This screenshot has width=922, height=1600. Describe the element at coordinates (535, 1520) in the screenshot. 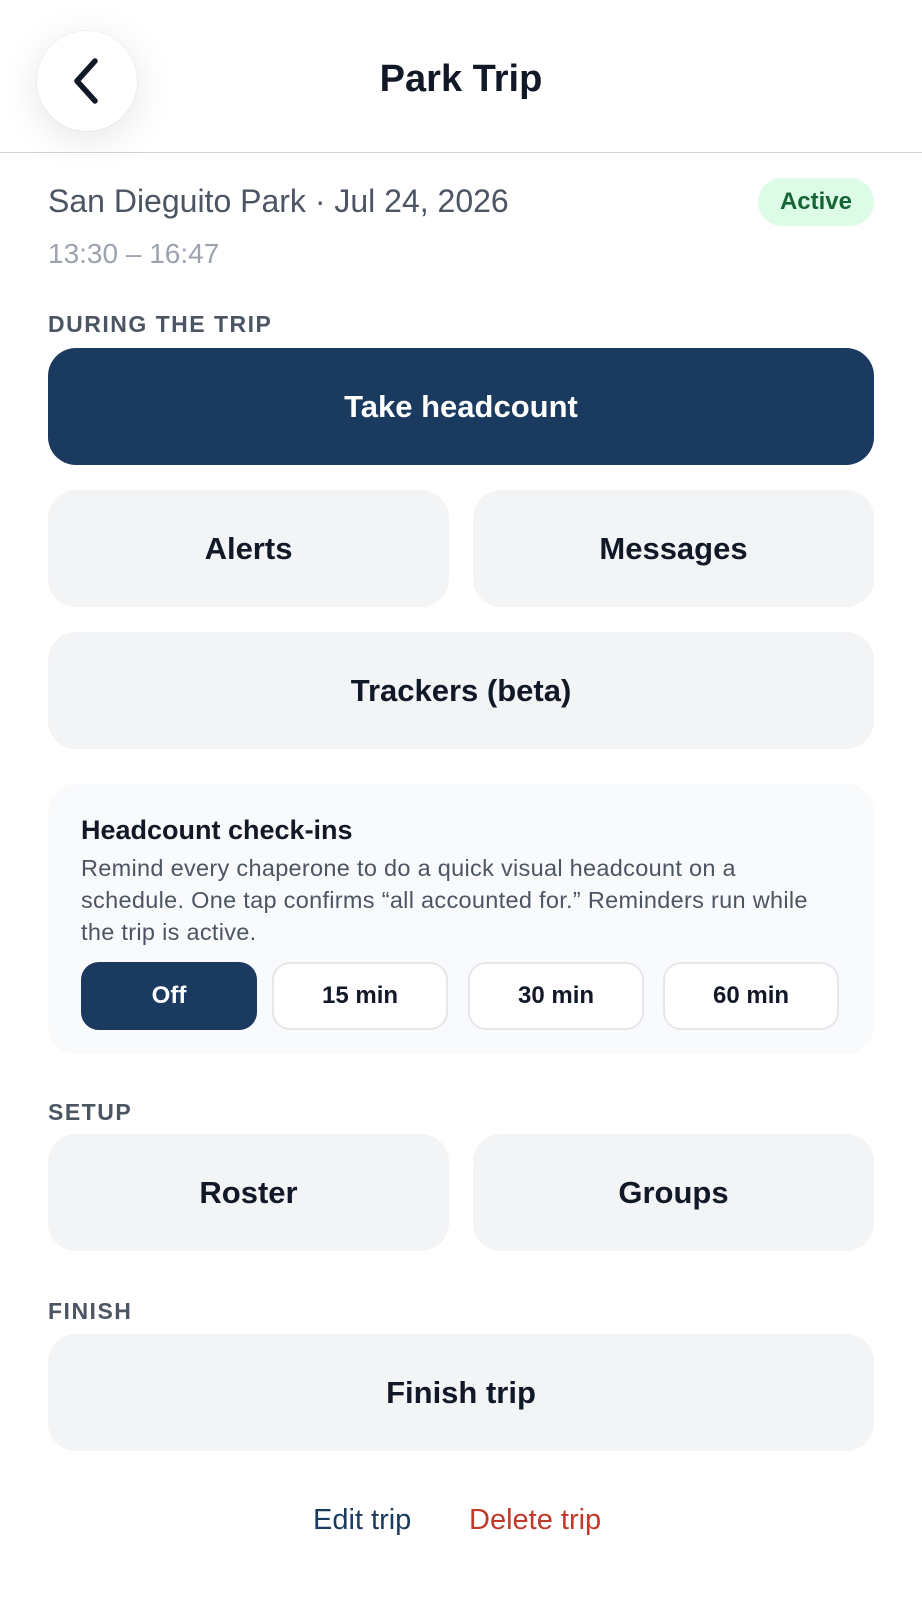

I see `delete-trip-link: Delete trip` at that location.